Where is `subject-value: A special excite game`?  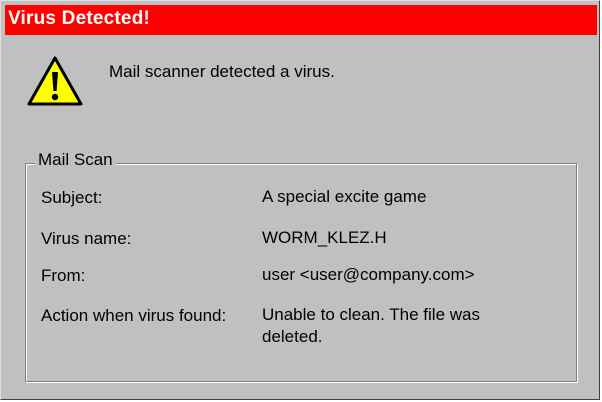
subject-value: A special excite game is located at coordinates (344, 196).